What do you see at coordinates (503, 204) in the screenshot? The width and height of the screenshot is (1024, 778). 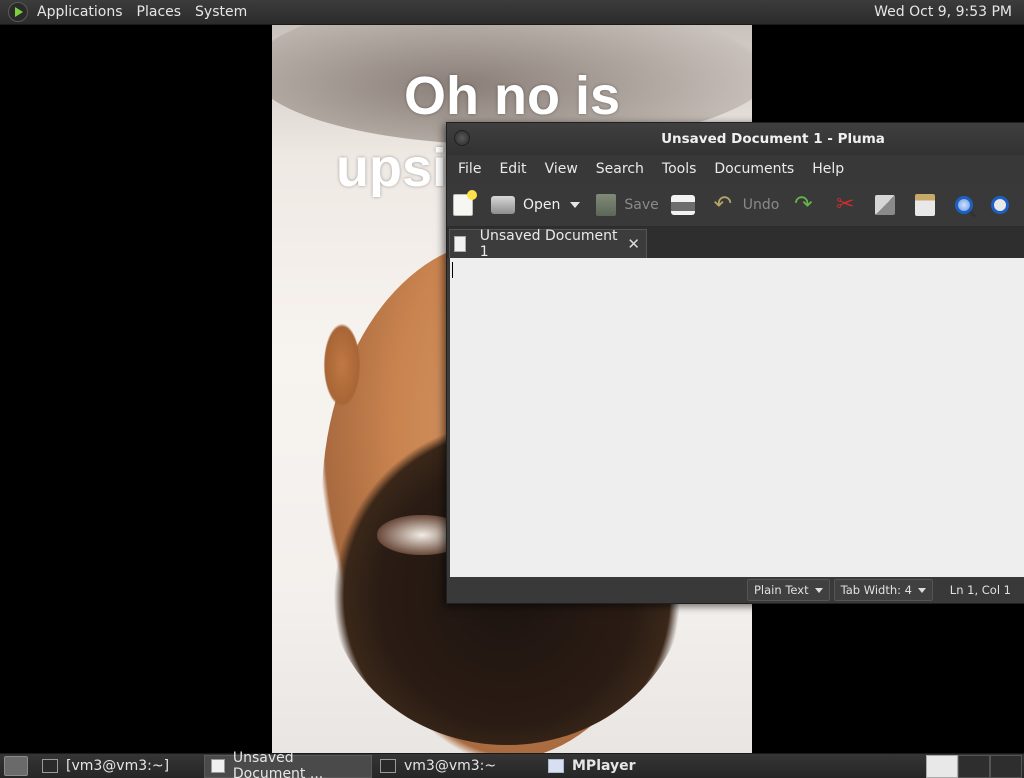 I see `open-icon` at bounding box center [503, 204].